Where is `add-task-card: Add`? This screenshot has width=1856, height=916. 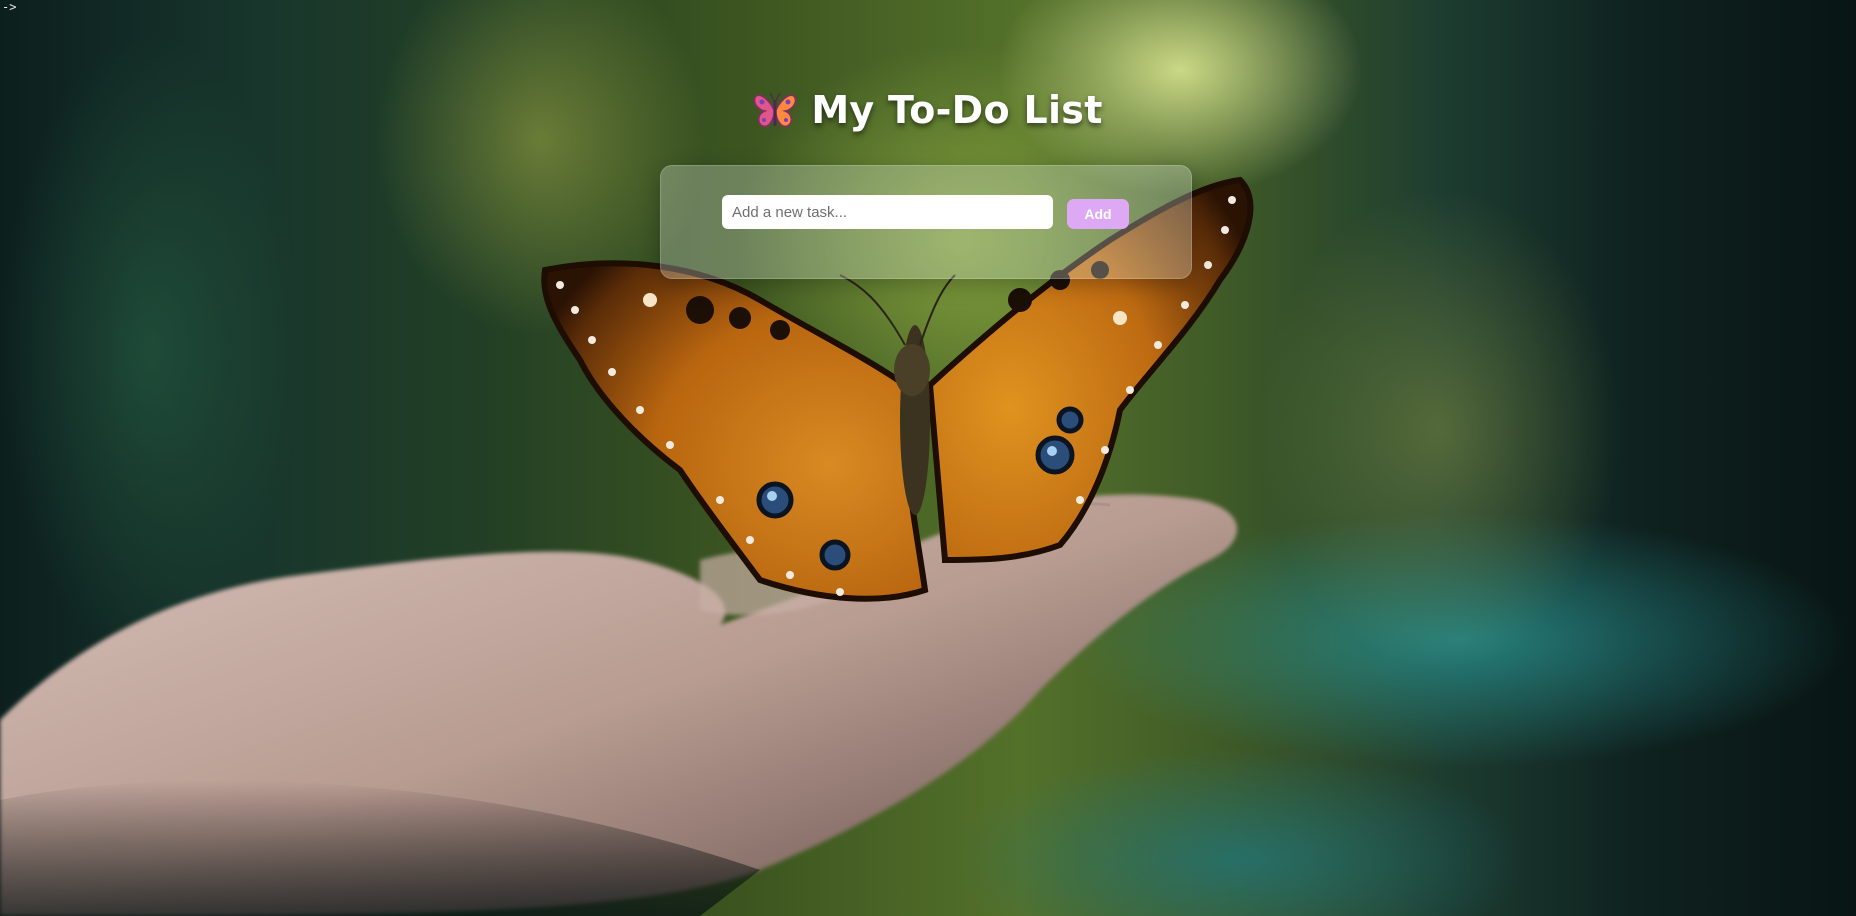
add-task-card: Add is located at coordinates (926, 222).